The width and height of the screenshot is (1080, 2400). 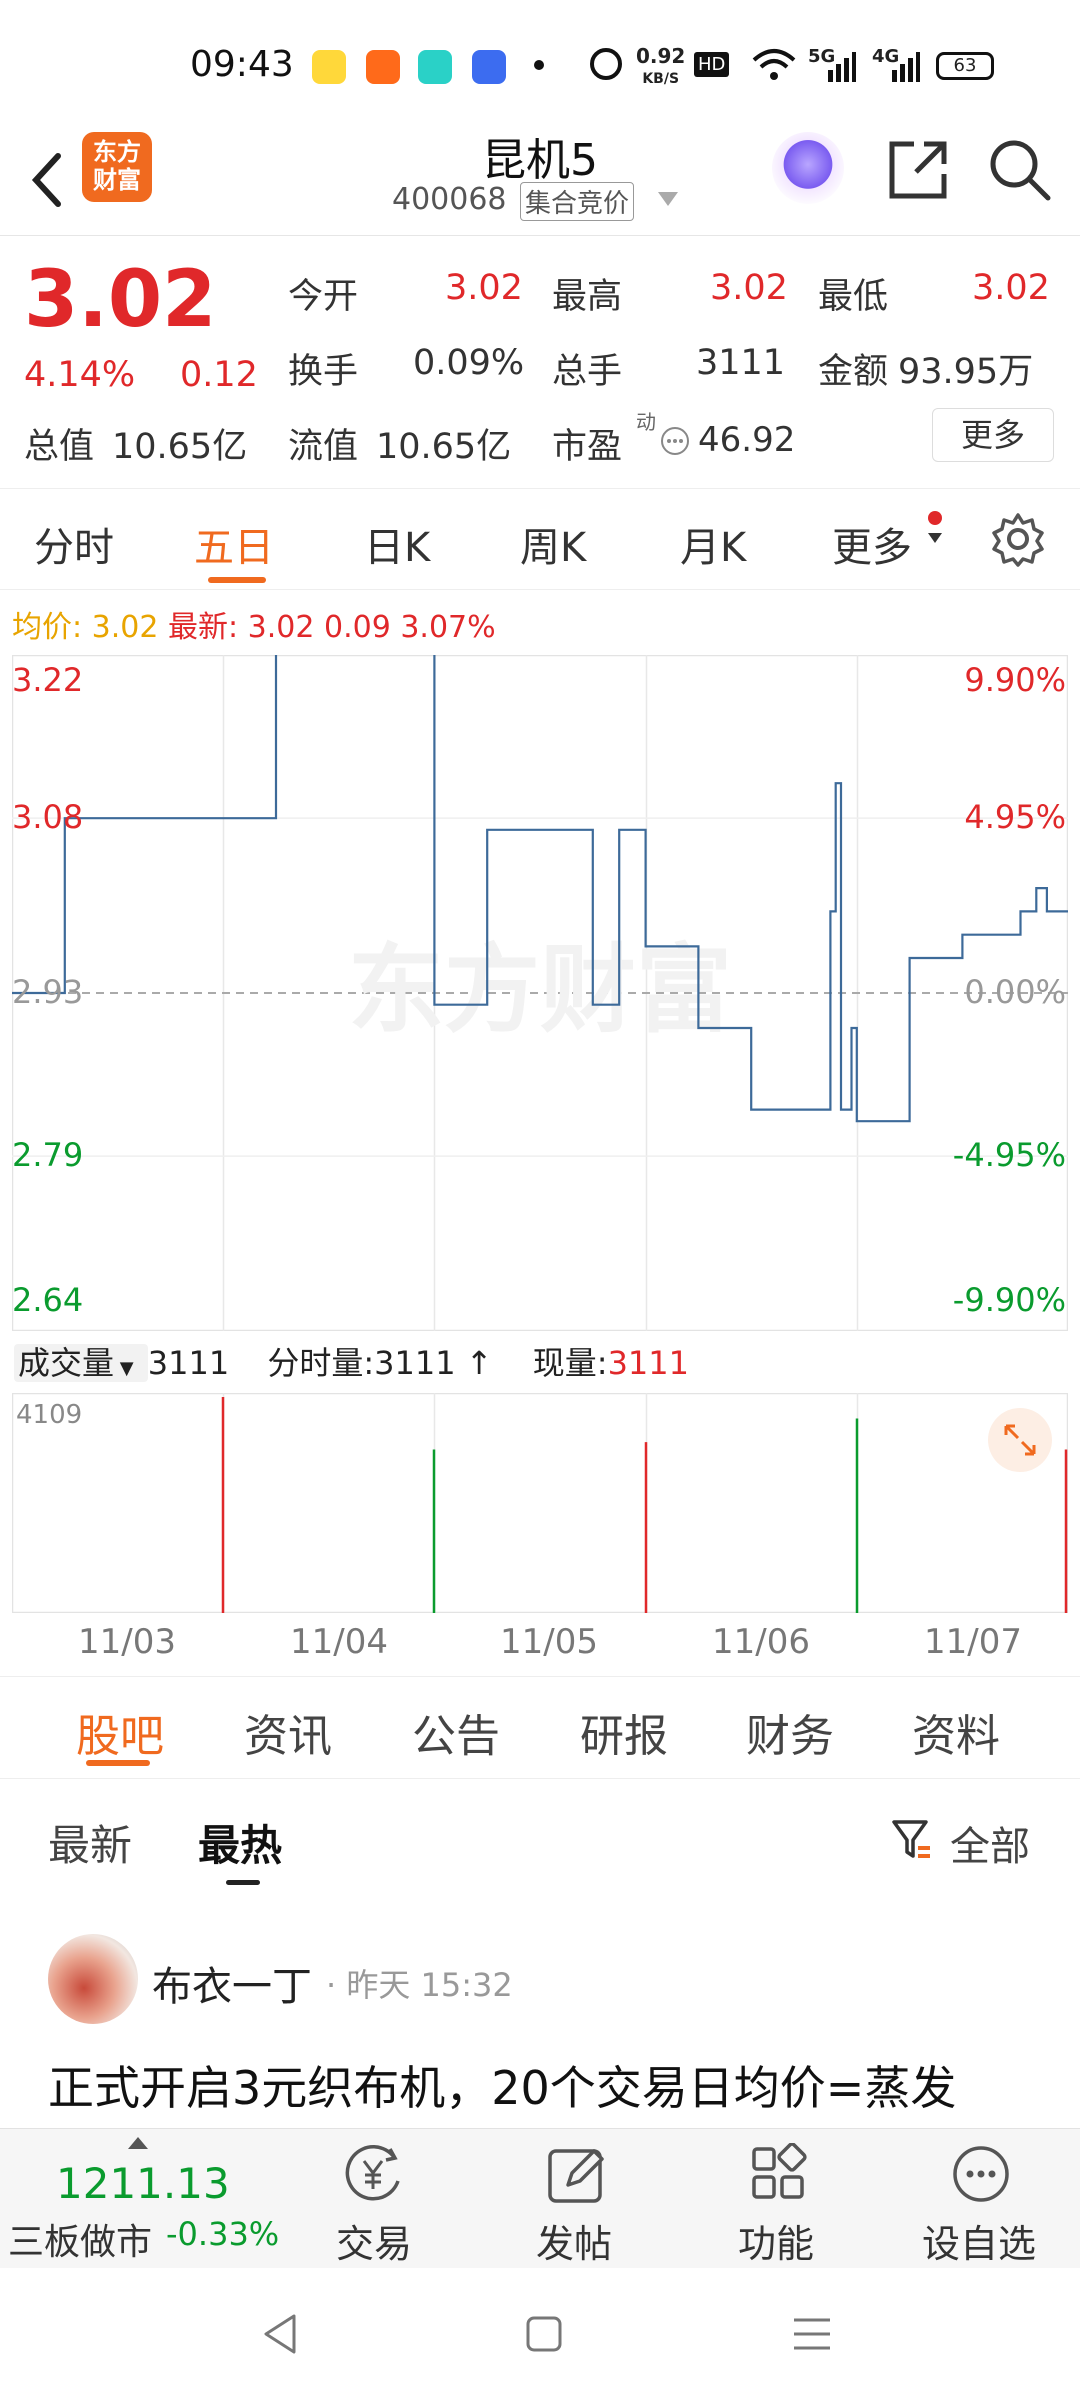 I want to click on pe-value: 46.92, so click(x=747, y=440).